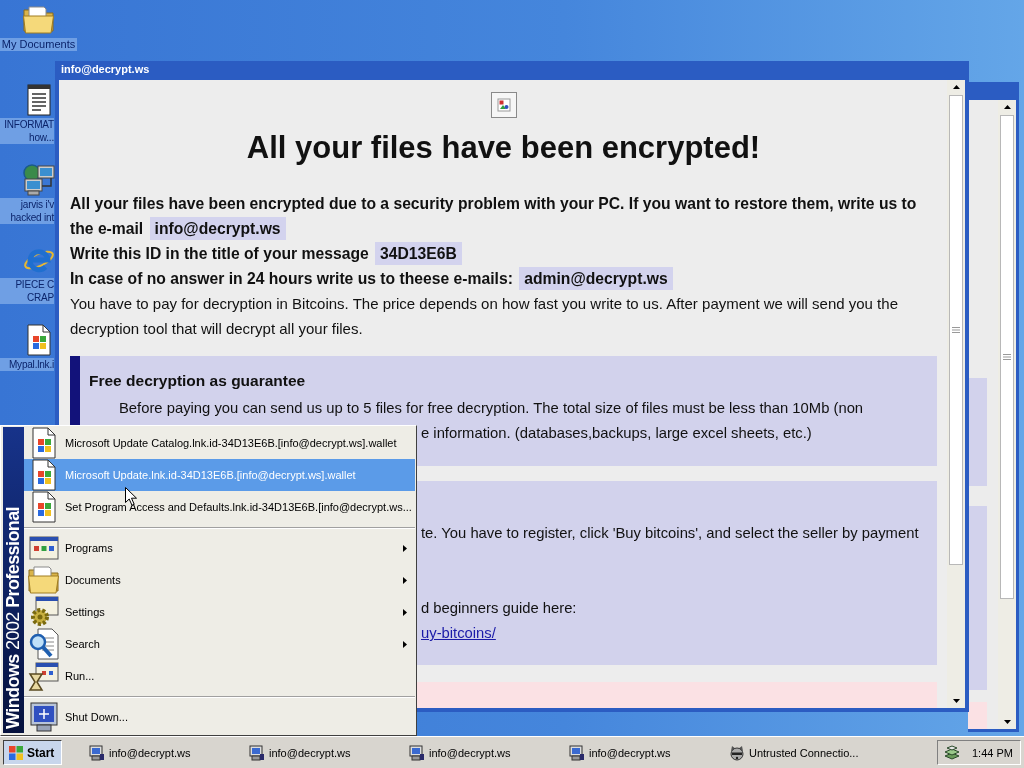 This screenshot has width=1024, height=768. Describe the element at coordinates (219, 612) in the screenshot. I see `menu-item: Settings` at that location.